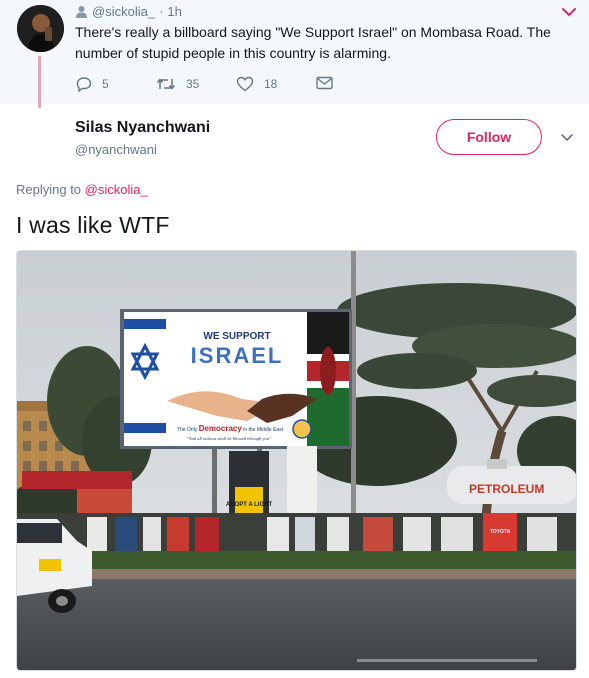 The image size is (589, 678). Describe the element at coordinates (105, 84) in the screenshot. I see `reply-count: 5` at that location.